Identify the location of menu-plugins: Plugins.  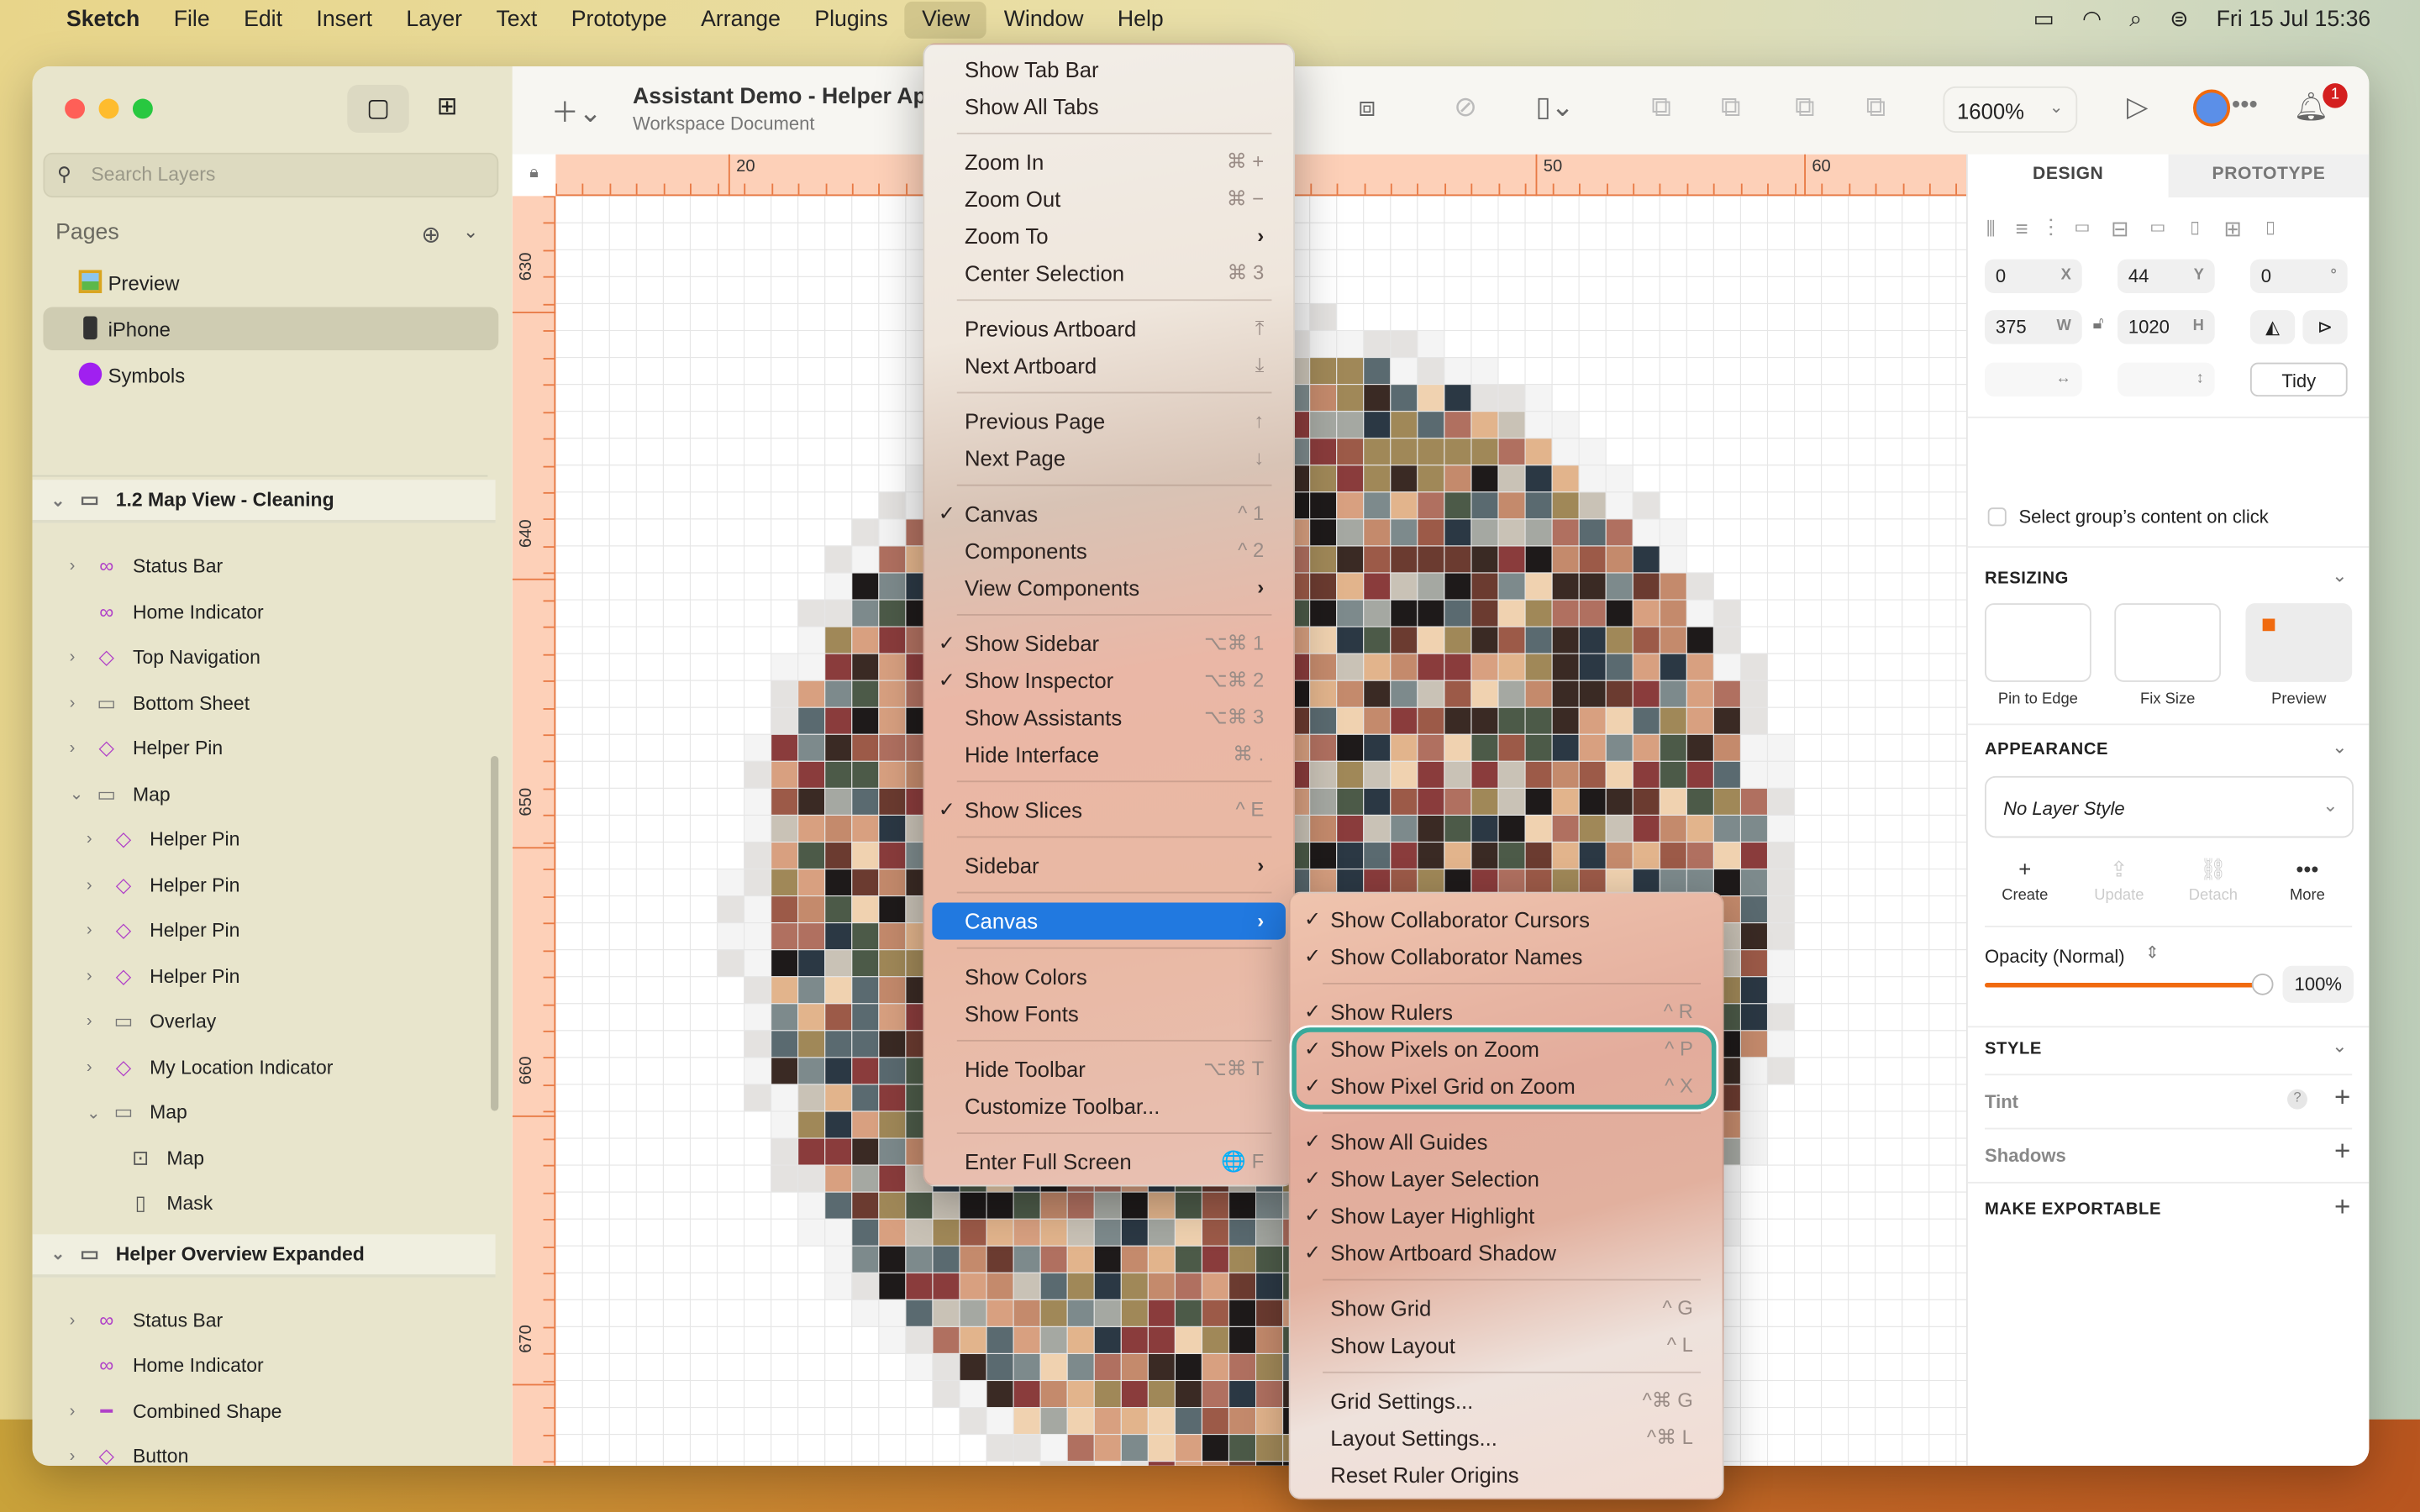
(851, 20).